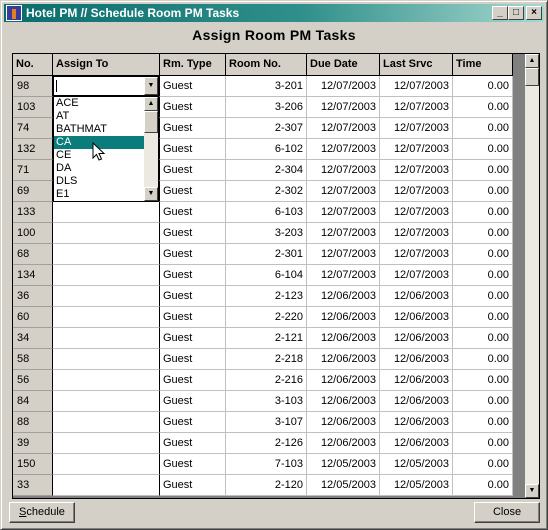  I want to click on table-row: 56 Guest 2-216 12/06/2003 12/06/2003 0.00, so click(263, 380).